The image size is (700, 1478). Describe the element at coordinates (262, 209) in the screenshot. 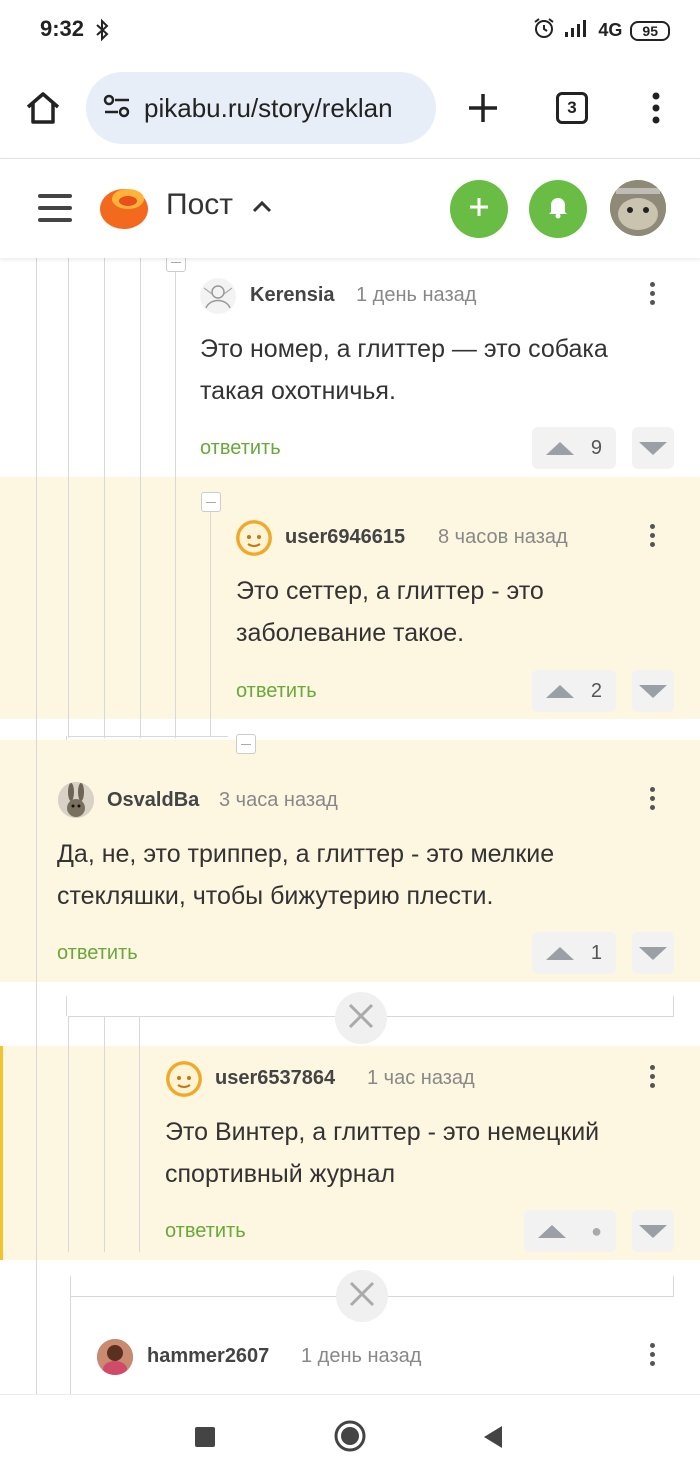

I see `chevron-up-icon` at that location.